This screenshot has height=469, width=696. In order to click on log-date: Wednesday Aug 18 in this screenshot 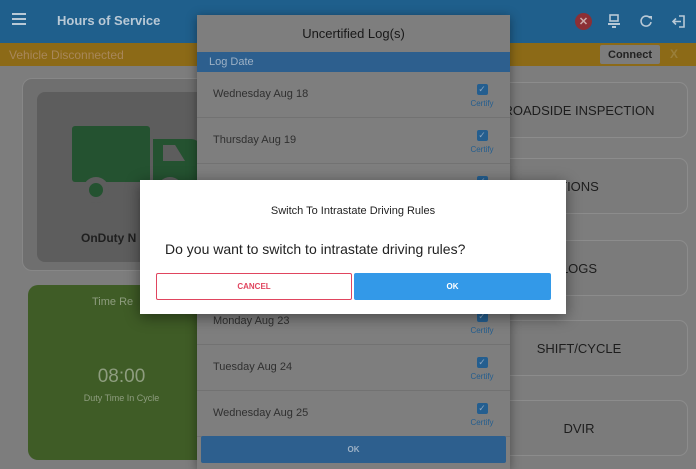, I will do `click(261, 94)`.